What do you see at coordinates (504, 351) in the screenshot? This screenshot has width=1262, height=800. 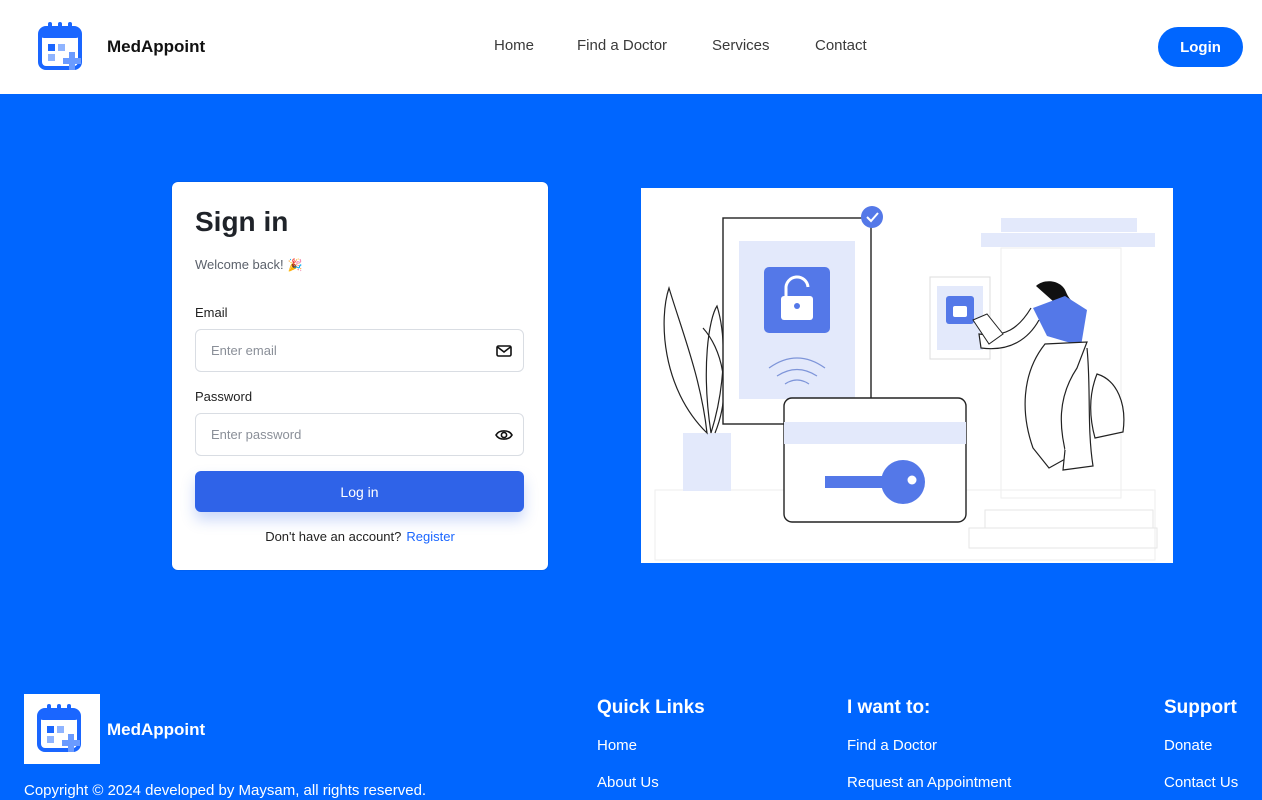 I see `mail-icon` at bounding box center [504, 351].